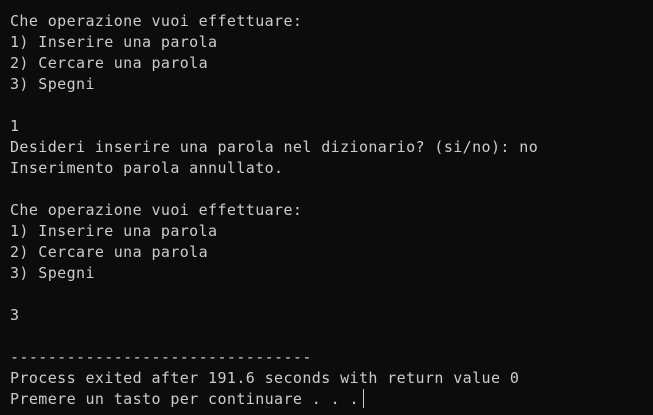  I want to click on console-line: 1, so click(15, 126).